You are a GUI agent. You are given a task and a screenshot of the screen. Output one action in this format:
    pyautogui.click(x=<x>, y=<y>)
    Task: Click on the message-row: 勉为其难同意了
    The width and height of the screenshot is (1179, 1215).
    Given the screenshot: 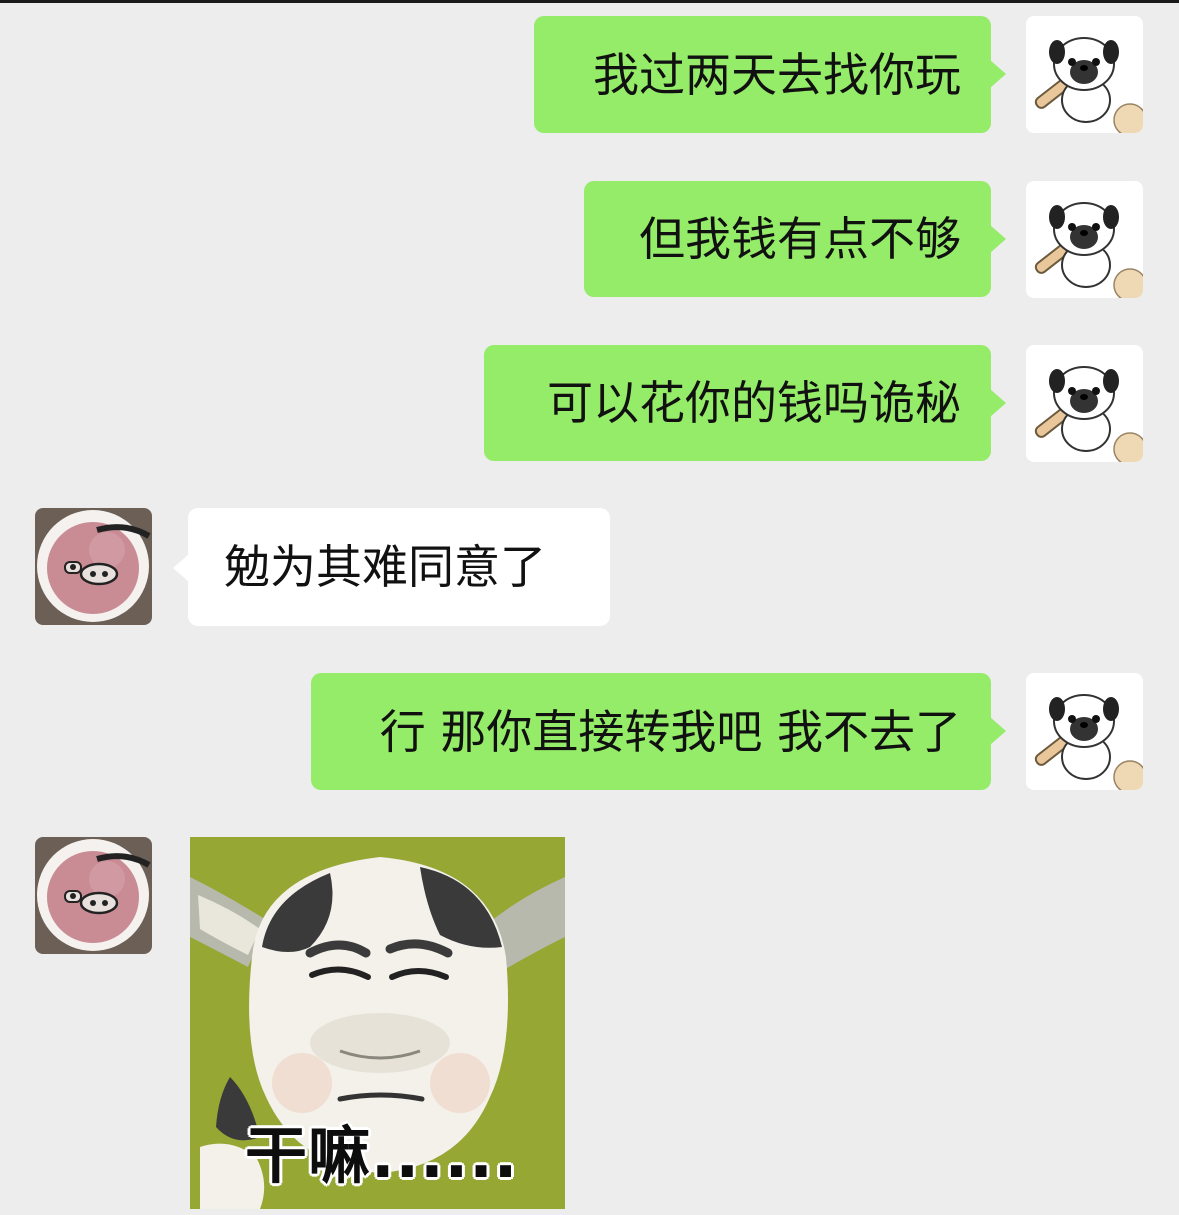 What is the action you would take?
    pyautogui.click(x=589, y=567)
    